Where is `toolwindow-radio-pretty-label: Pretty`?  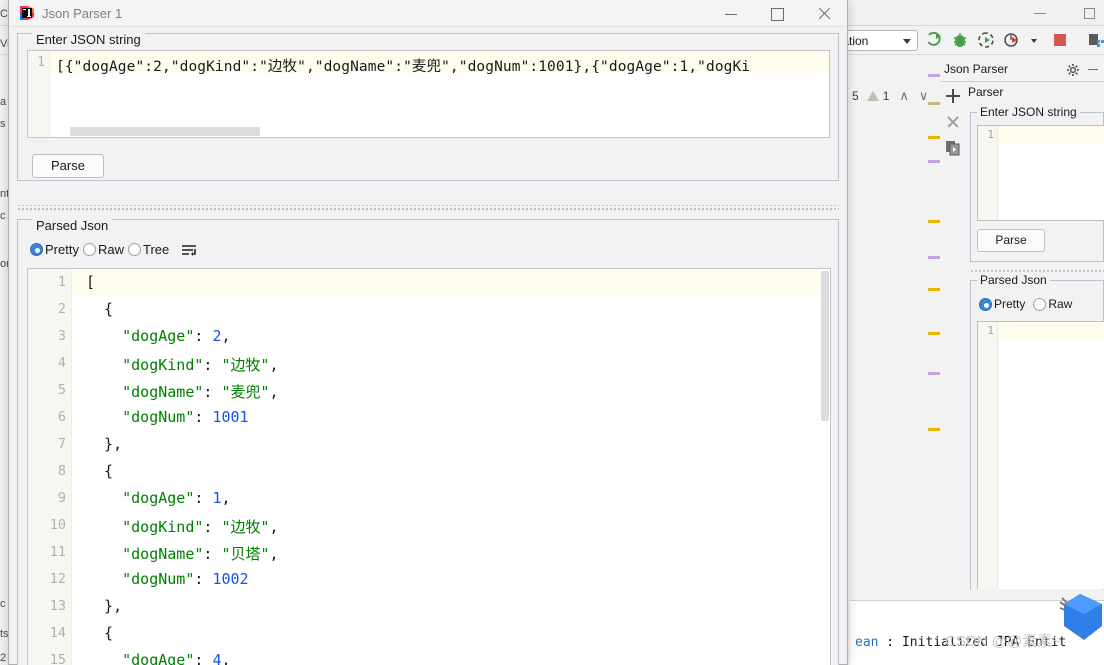 toolwindow-radio-pretty-label: Pretty is located at coordinates (1010, 304).